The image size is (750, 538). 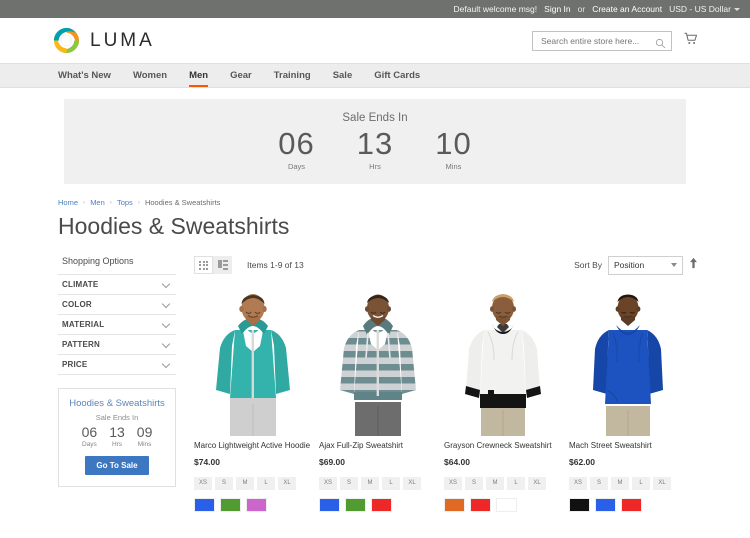 I want to click on filter-pattern: PATTERN, so click(x=117, y=345).